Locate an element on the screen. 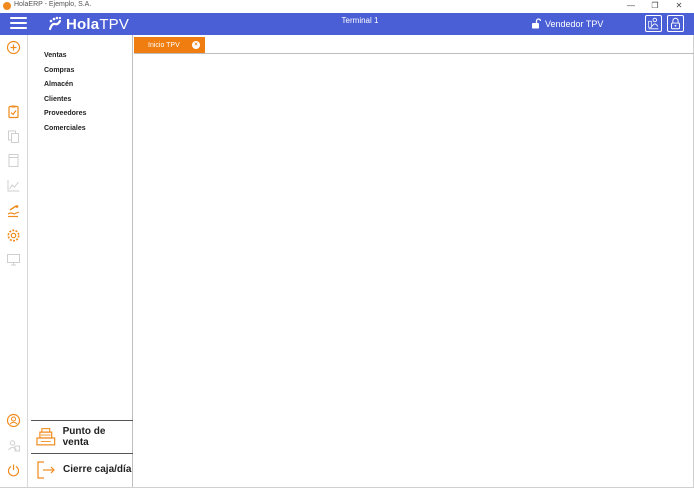  window-title: HolaERP - Ejemplo, S.A. is located at coordinates (53, 4).